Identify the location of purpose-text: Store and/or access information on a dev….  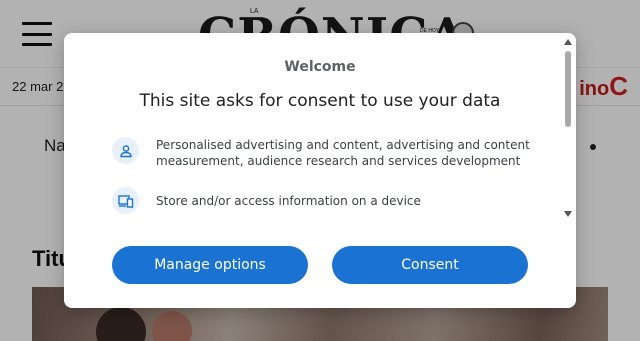
(288, 201).